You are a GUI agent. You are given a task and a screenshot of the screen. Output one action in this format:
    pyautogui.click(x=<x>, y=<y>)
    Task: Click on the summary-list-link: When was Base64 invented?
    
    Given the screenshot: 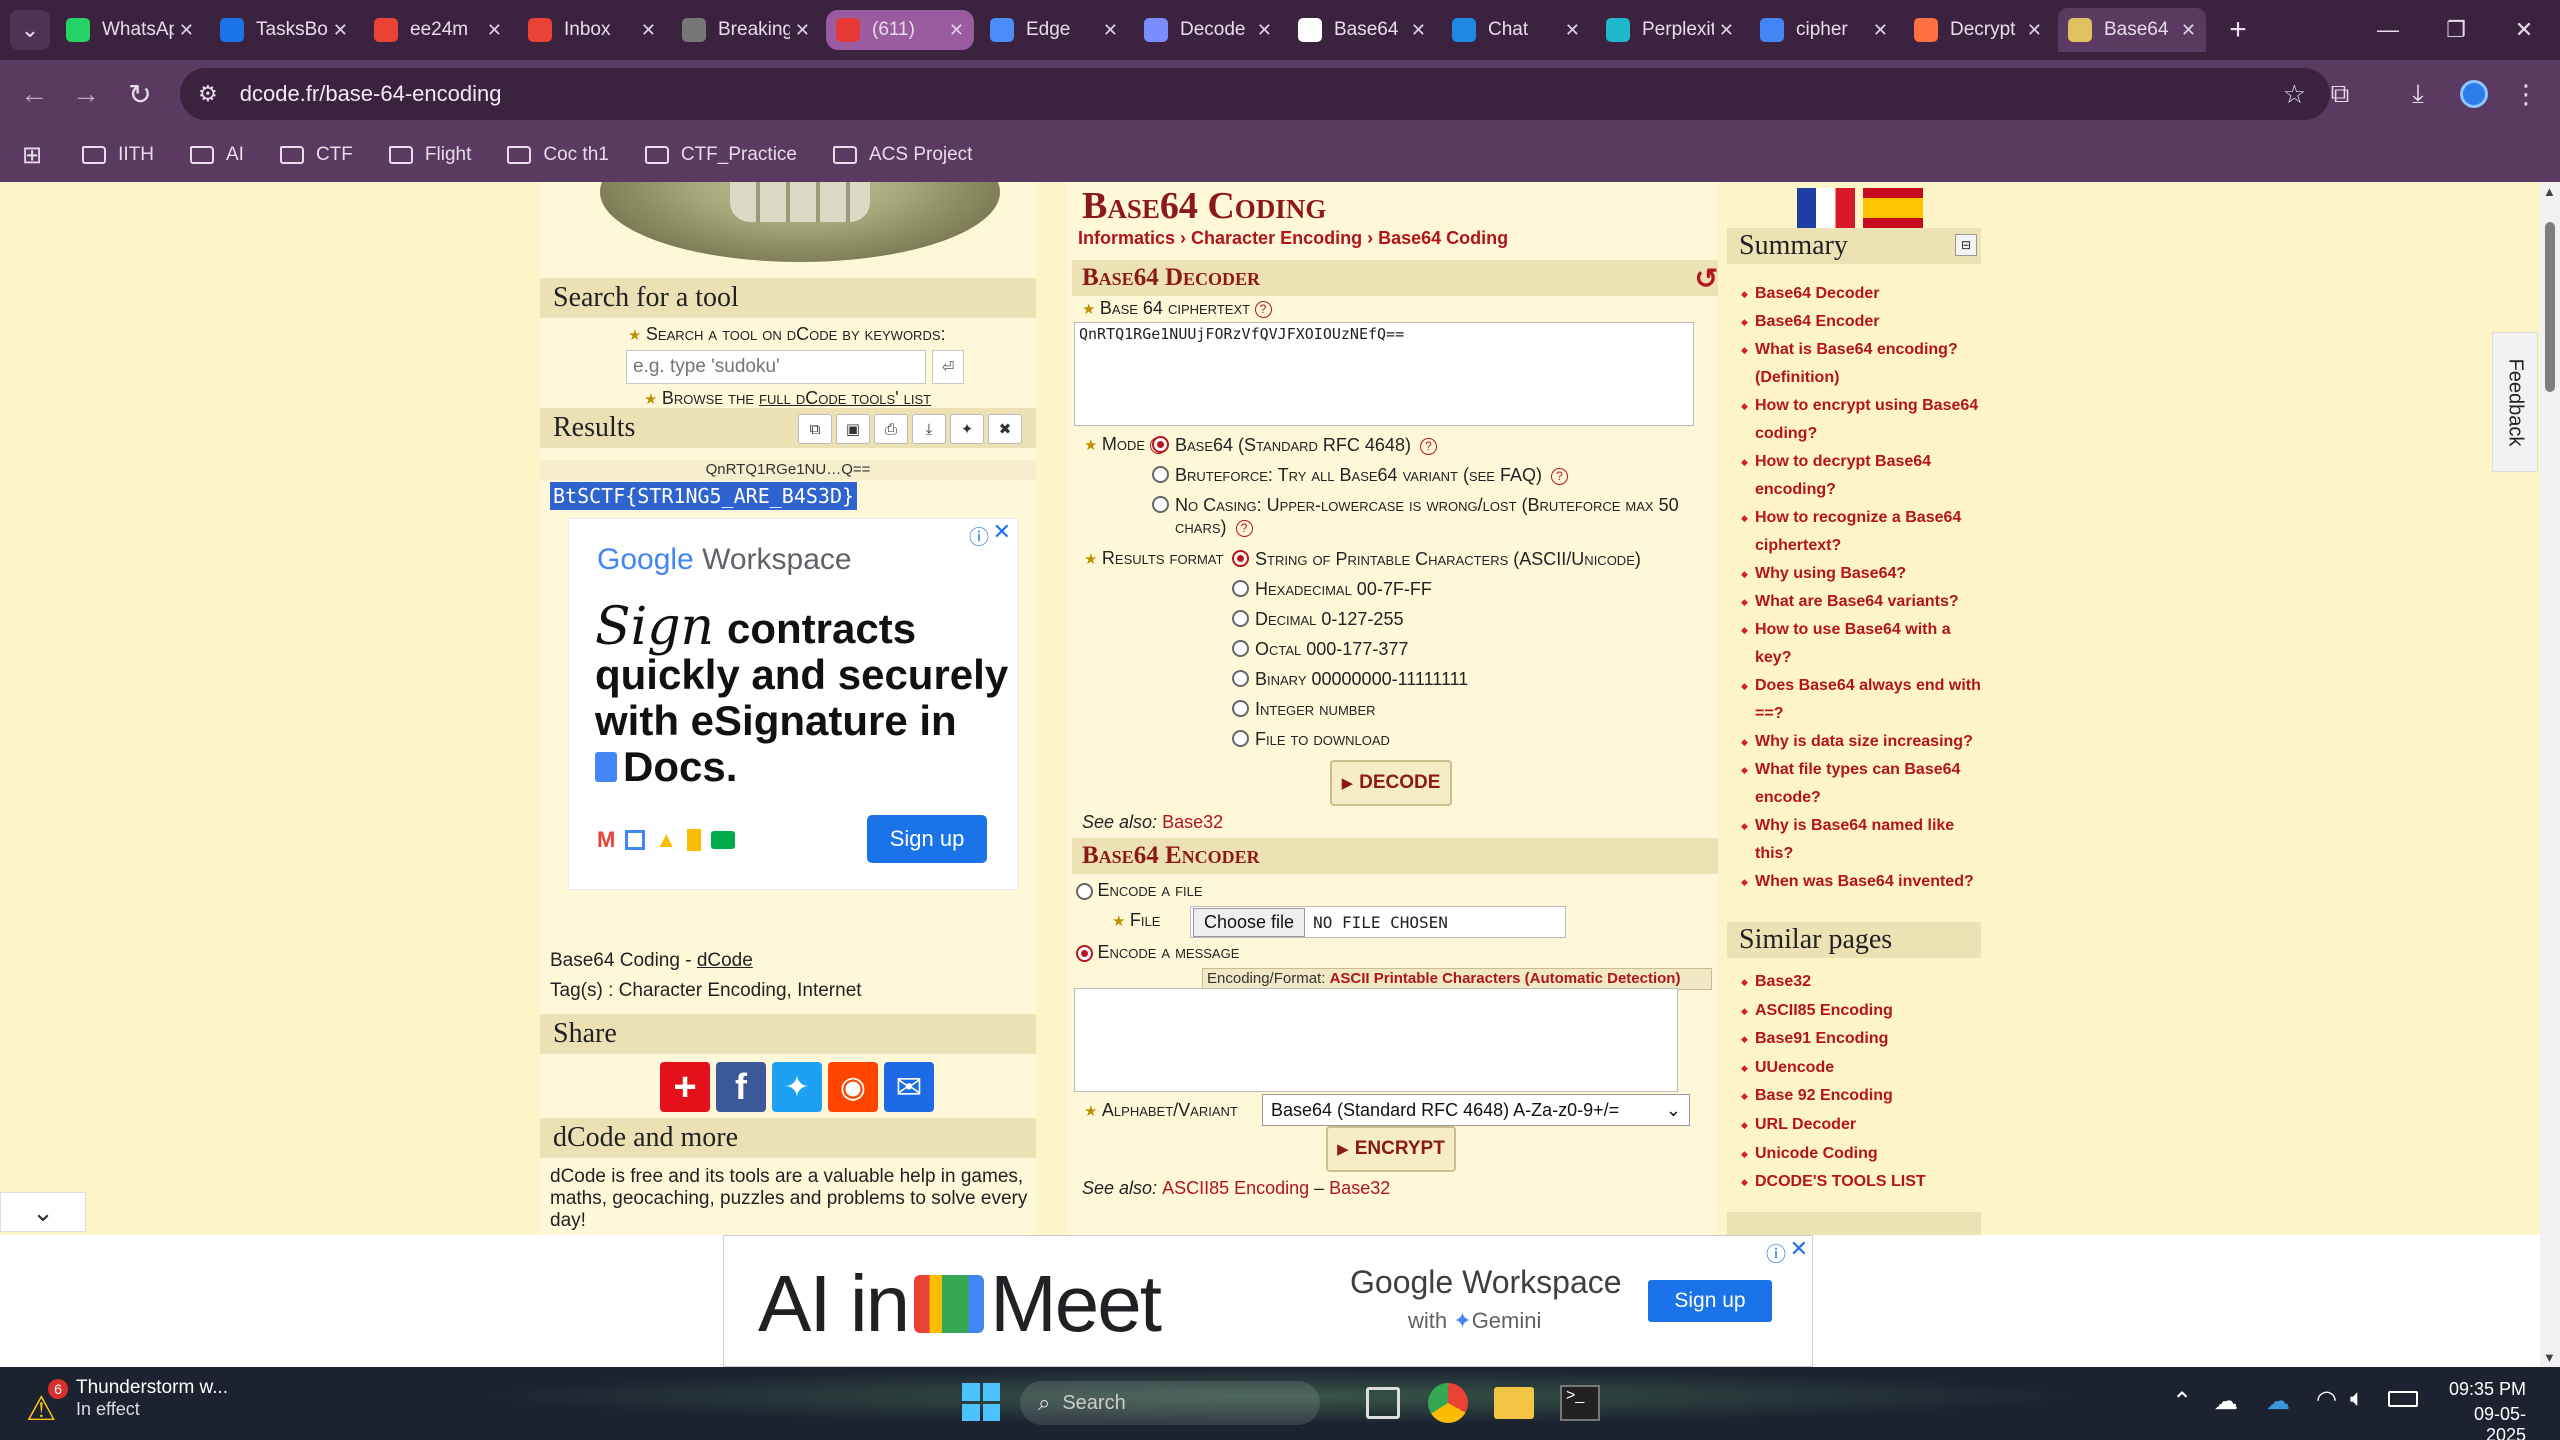 What is the action you would take?
    pyautogui.click(x=1861, y=882)
    